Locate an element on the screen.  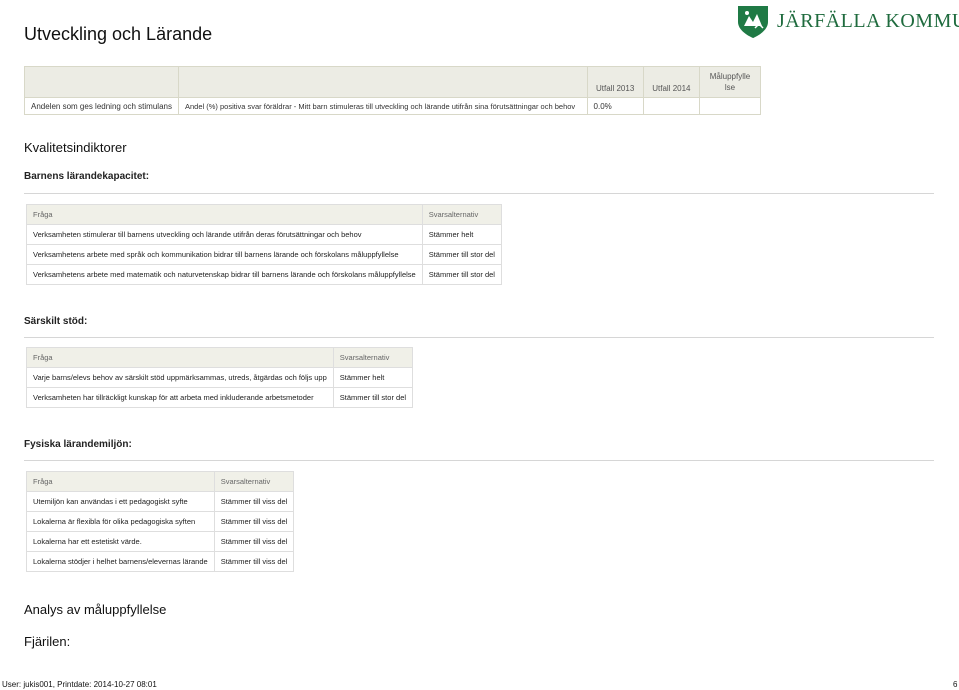
group-title-sarskilt-stod: Särskilt stöd: is located at coordinates (56, 321).